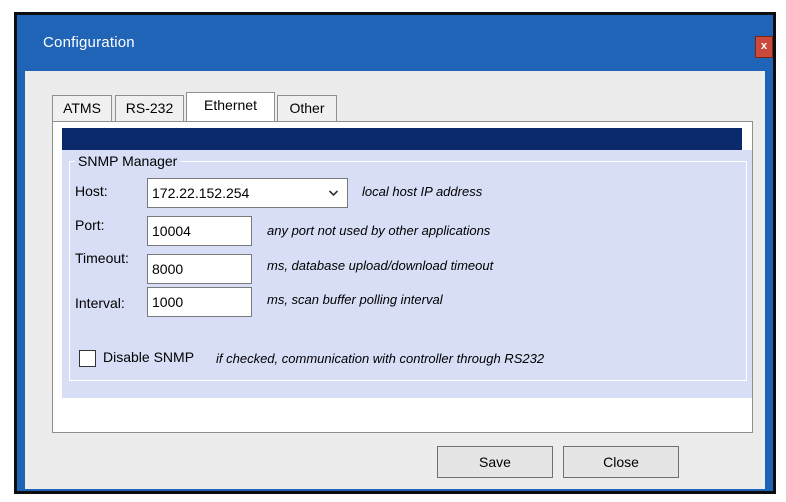 This screenshot has width=786, height=502. What do you see at coordinates (102, 258) in the screenshot?
I see `timeout-label: Timeout:` at bounding box center [102, 258].